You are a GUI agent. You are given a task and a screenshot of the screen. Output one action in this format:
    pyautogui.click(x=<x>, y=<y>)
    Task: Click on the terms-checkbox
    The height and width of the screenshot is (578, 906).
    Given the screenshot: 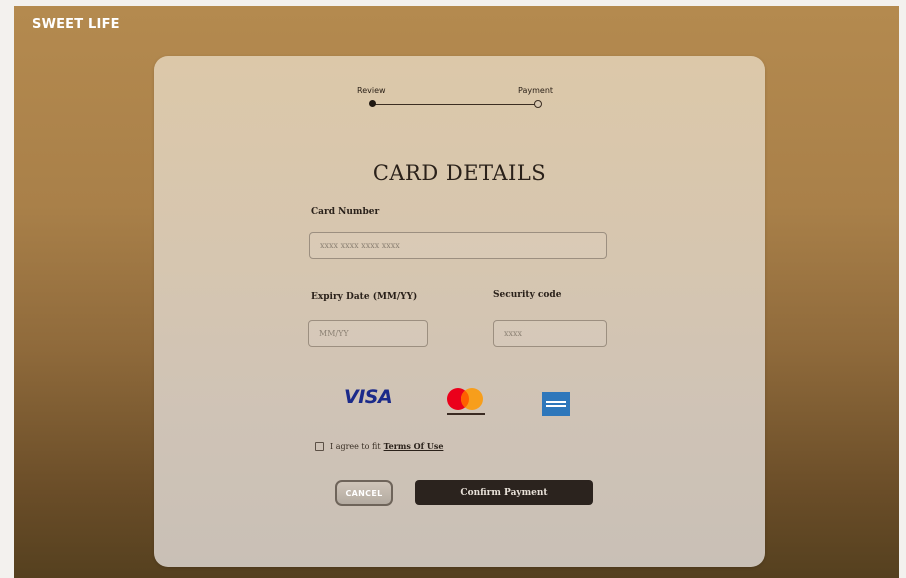 What is the action you would take?
    pyautogui.click(x=319, y=446)
    